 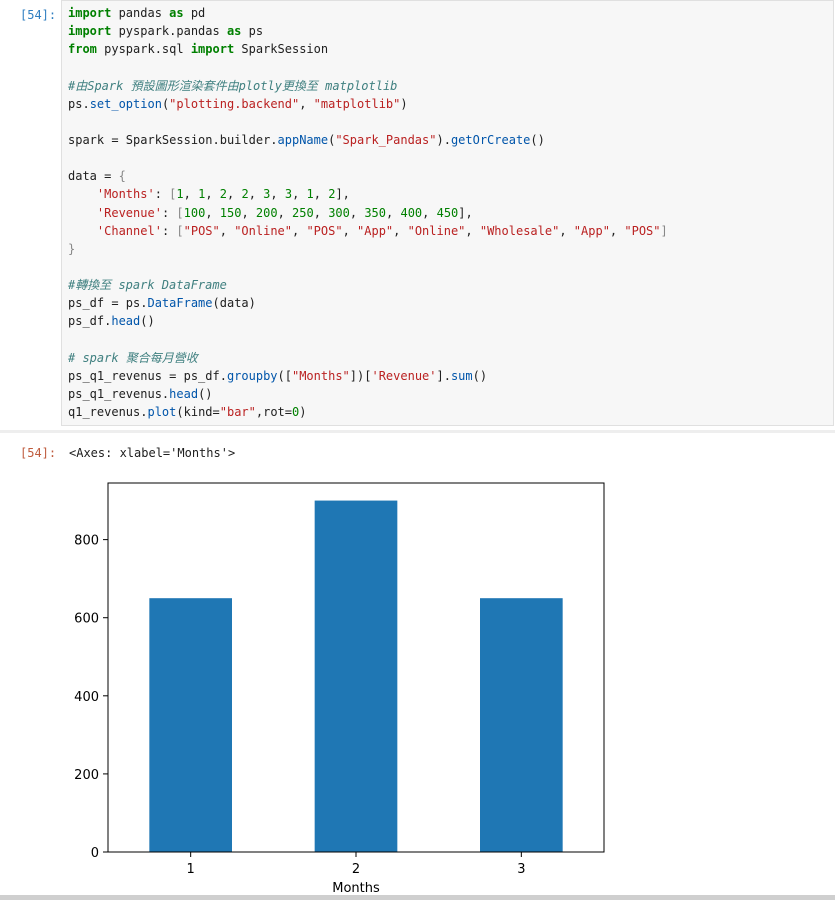 I want to click on horizontal-scrollbar, so click(x=417, y=897).